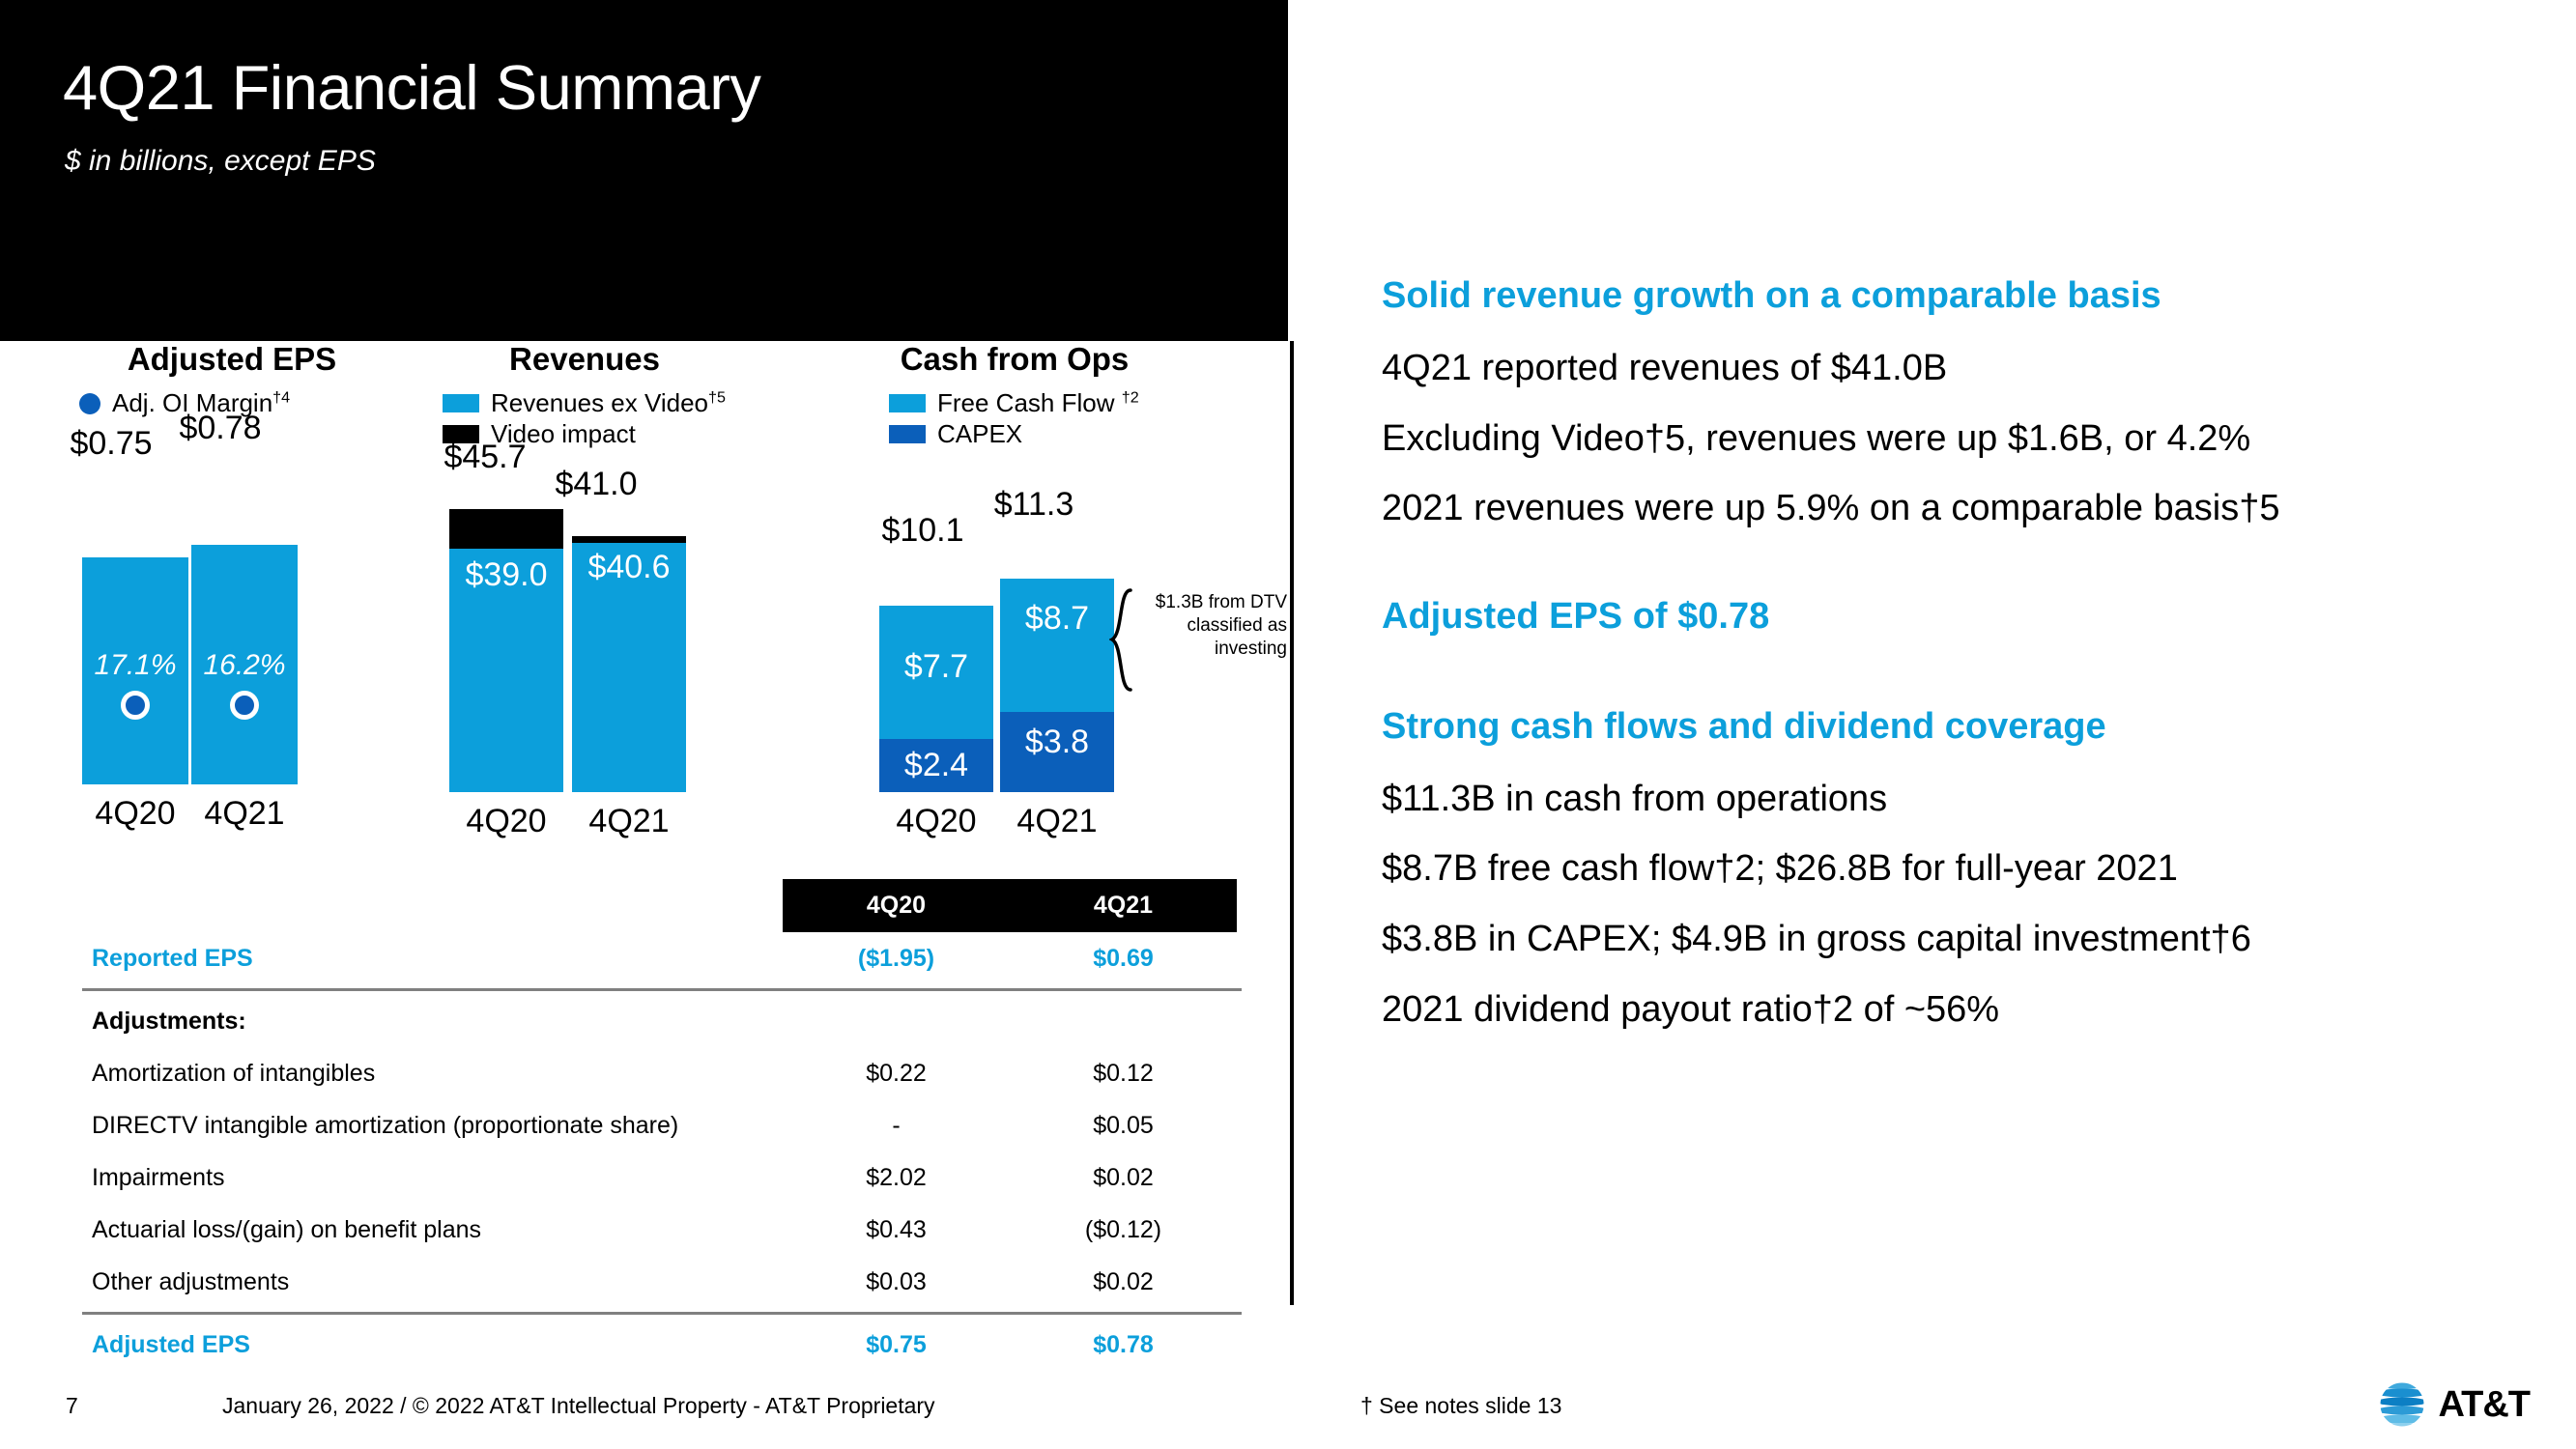 This screenshot has height=1449, width=2576. What do you see at coordinates (1026, 403) in the screenshot?
I see `legend-label: Free Cash Flow` at bounding box center [1026, 403].